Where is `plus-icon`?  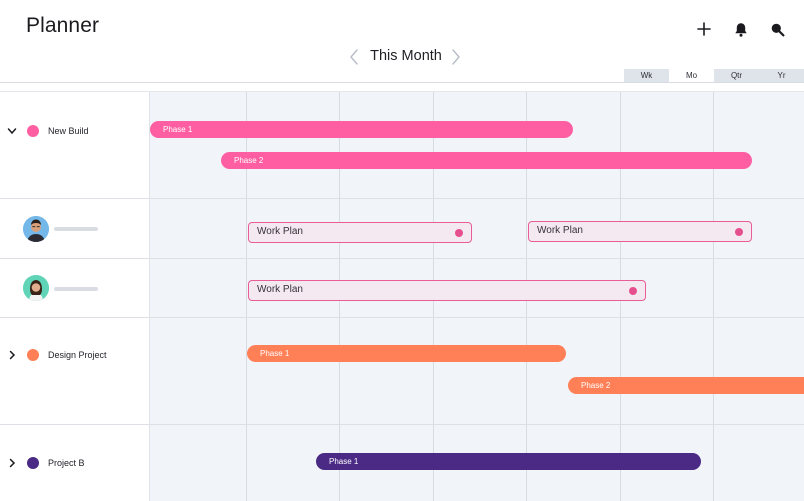
plus-icon is located at coordinates (704, 29).